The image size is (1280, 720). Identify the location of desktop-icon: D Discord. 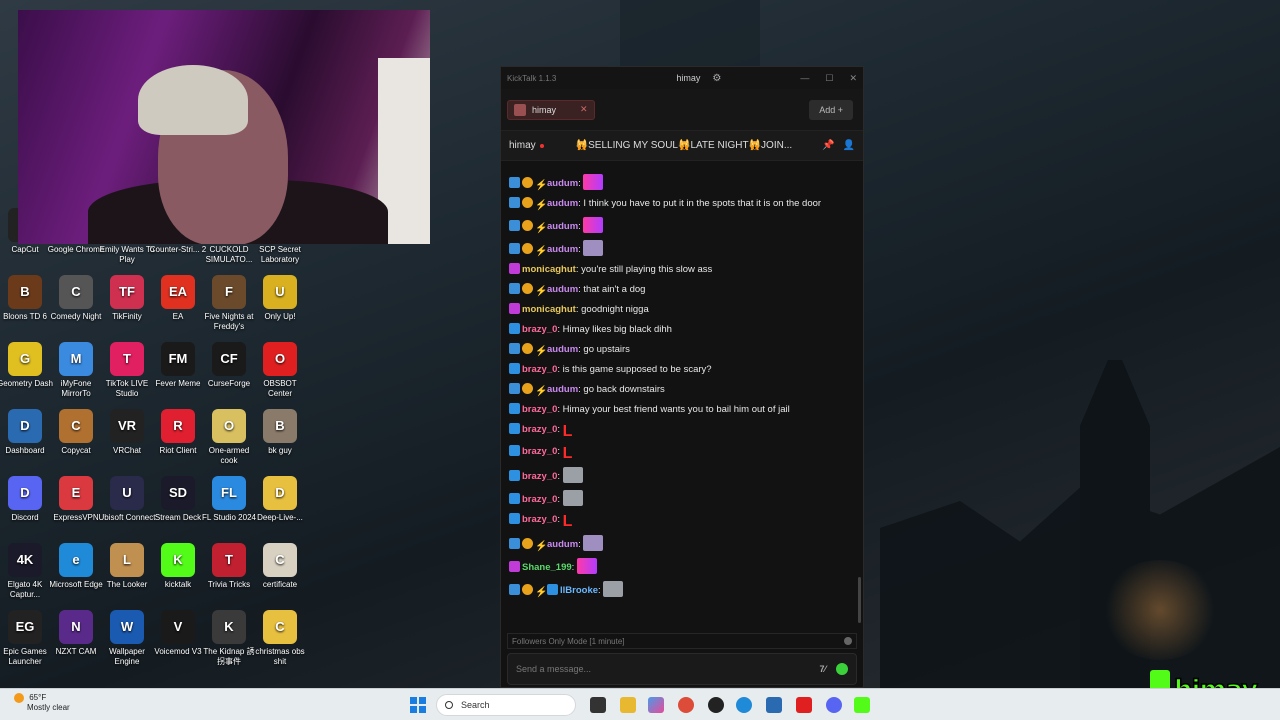
(27, 499).